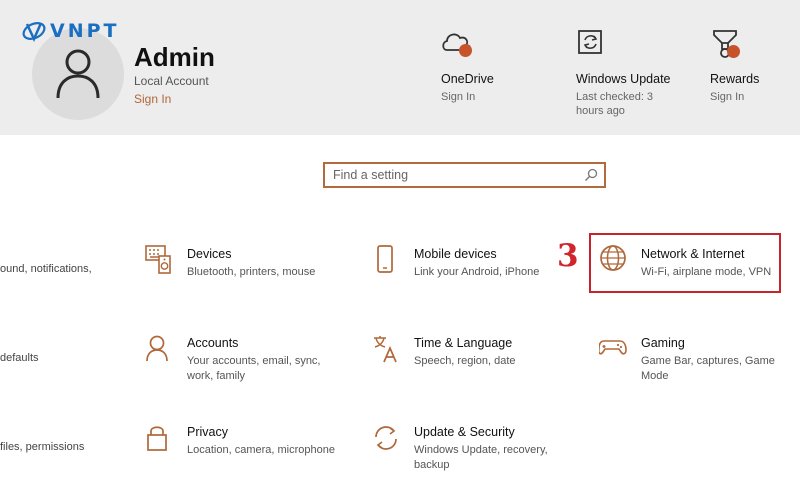  Describe the element at coordinates (693, 254) in the screenshot. I see `tile-network-internet-title: Network & Internet` at that location.